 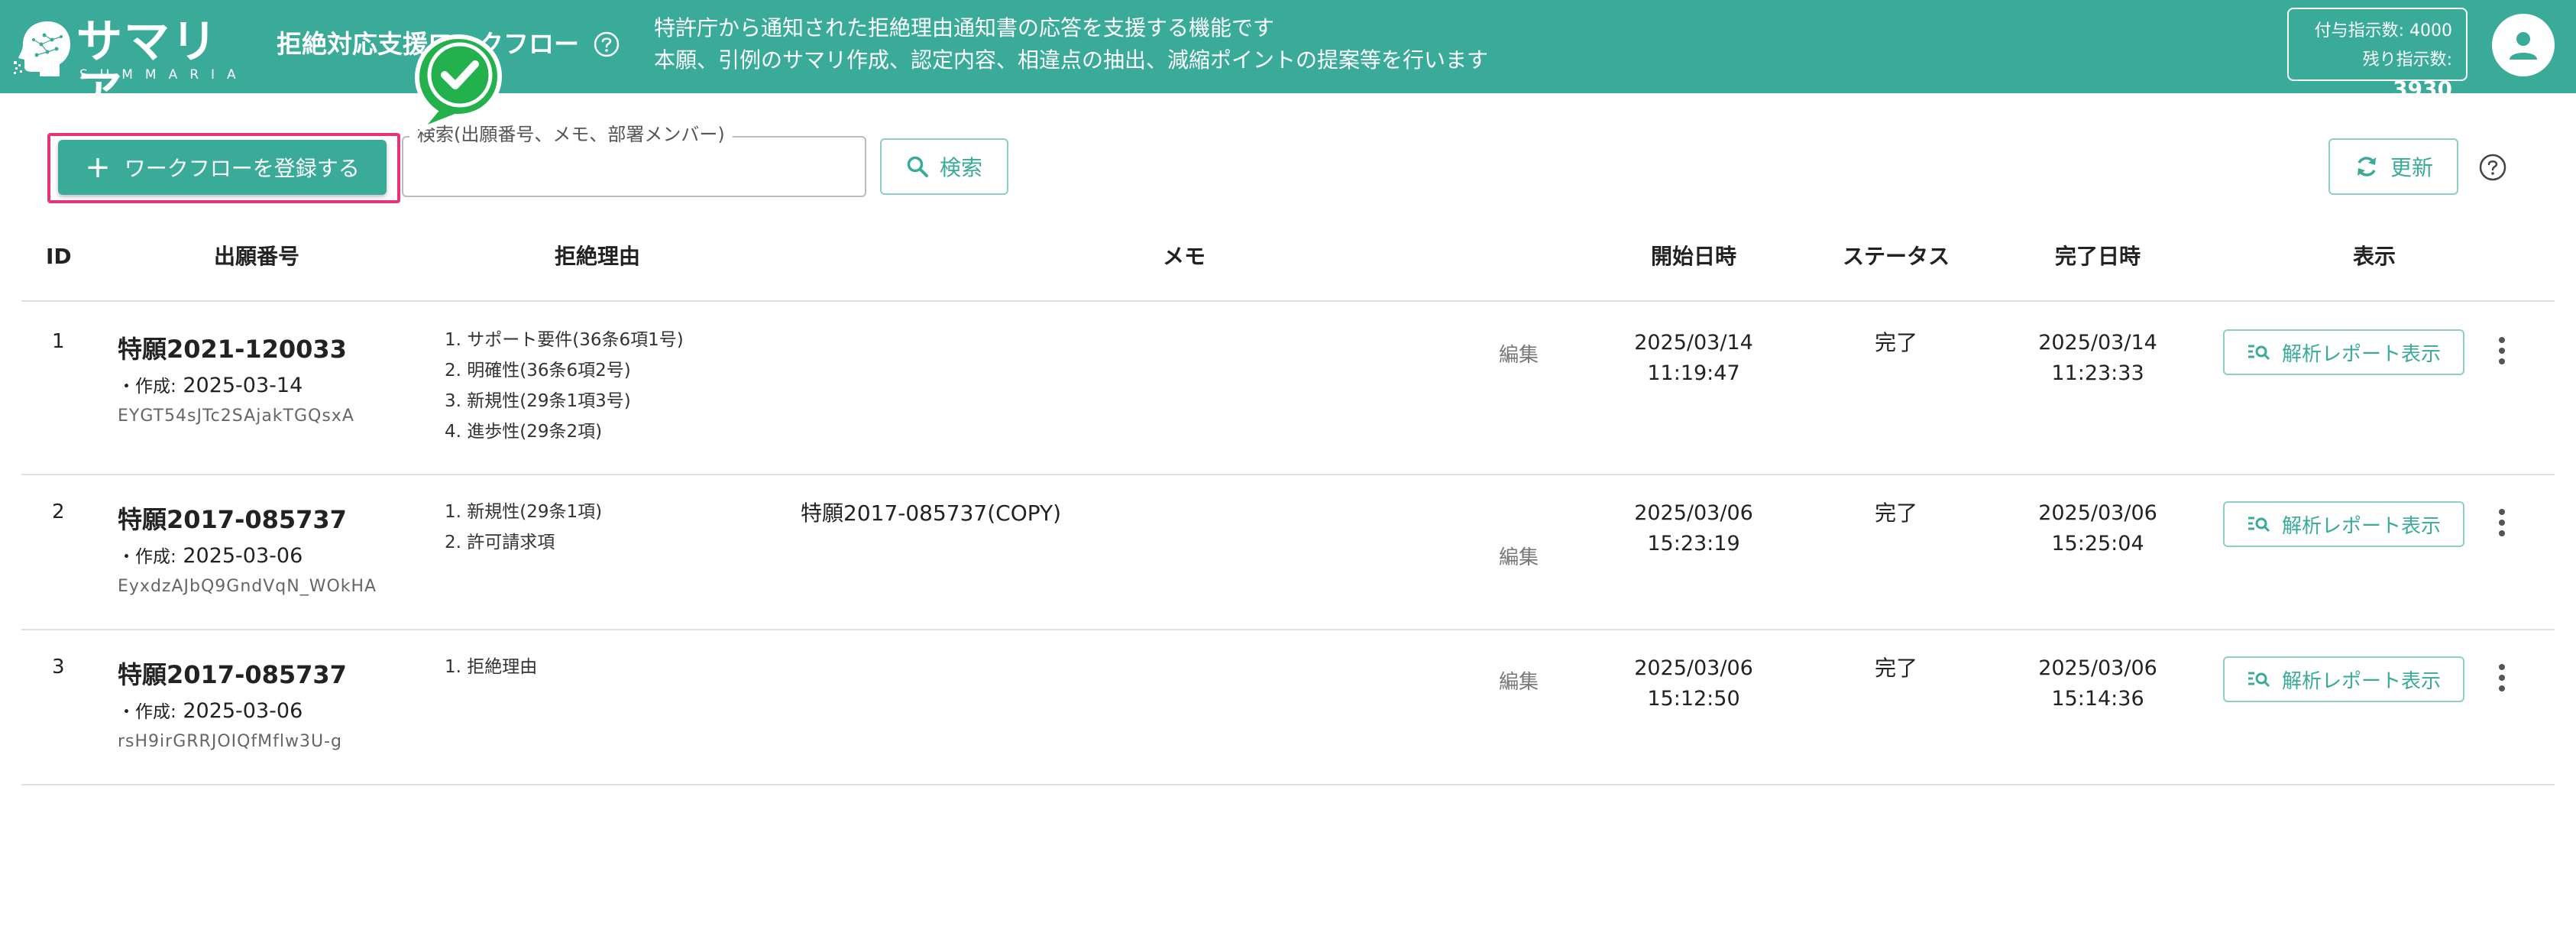 I want to click on memo-text: 特願2017-085737(COPY), so click(x=931, y=513).